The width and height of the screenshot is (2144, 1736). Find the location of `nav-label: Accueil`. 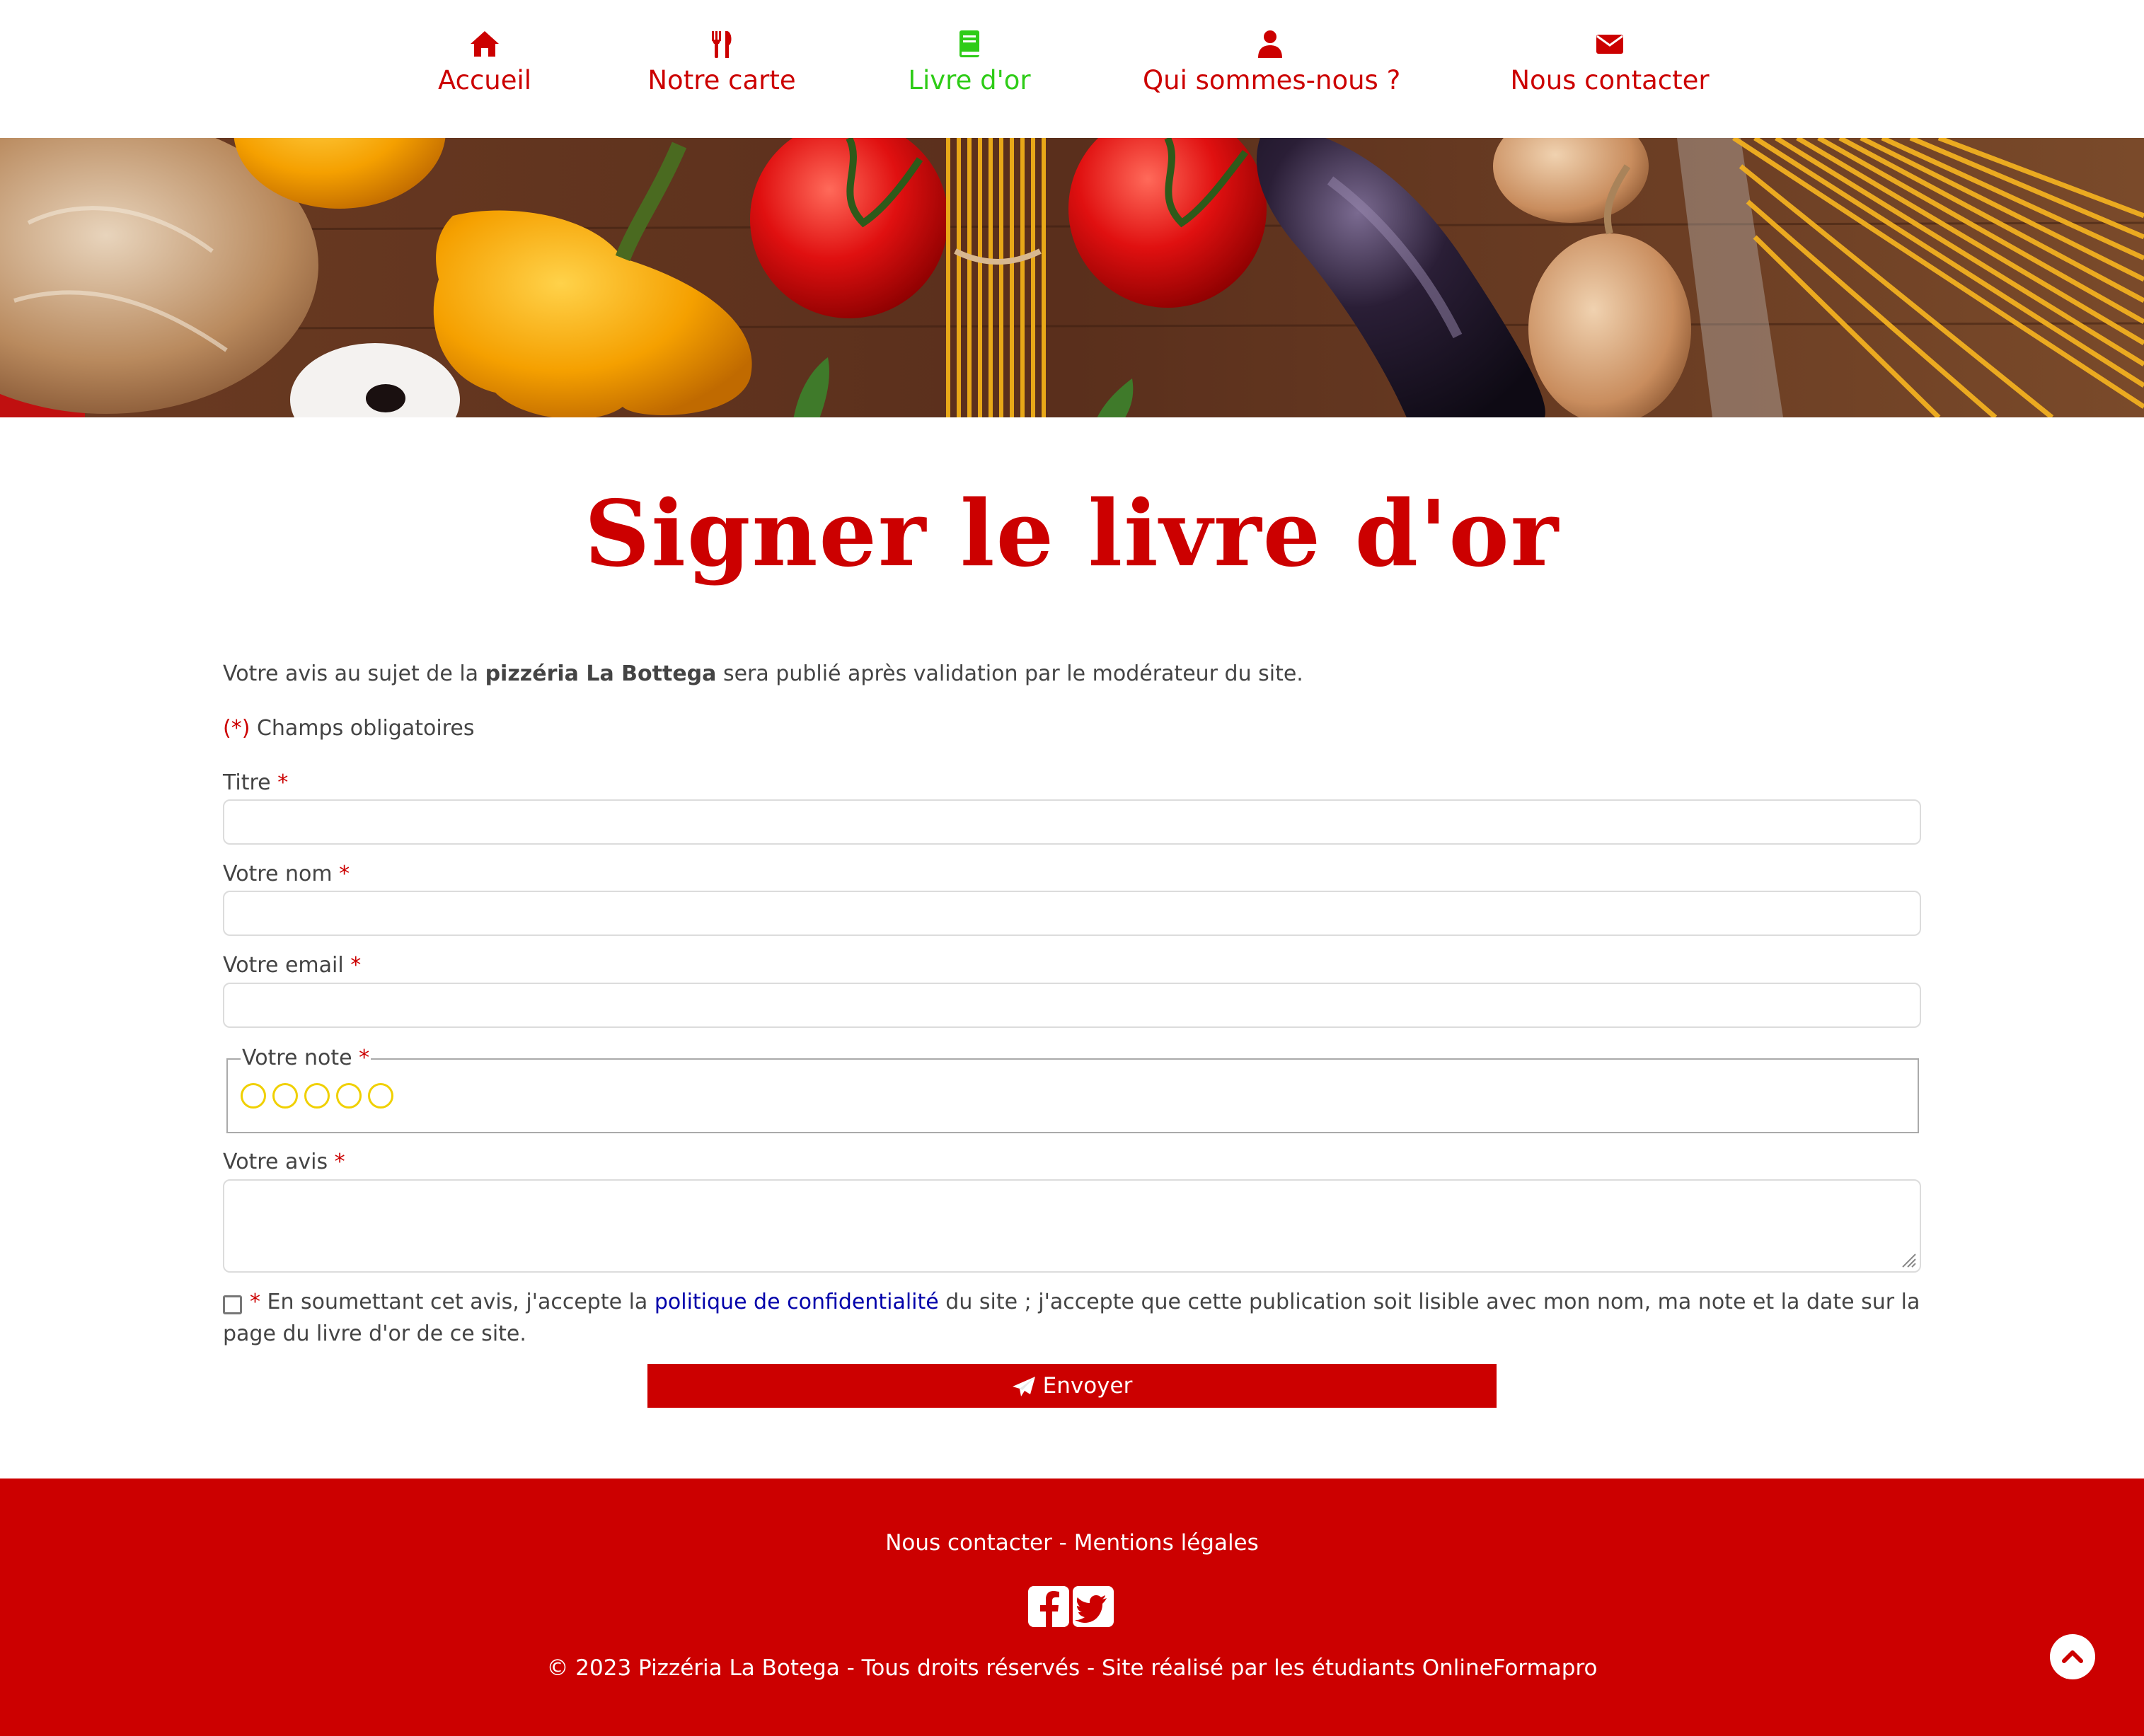

nav-label: Accueil is located at coordinates (485, 80).